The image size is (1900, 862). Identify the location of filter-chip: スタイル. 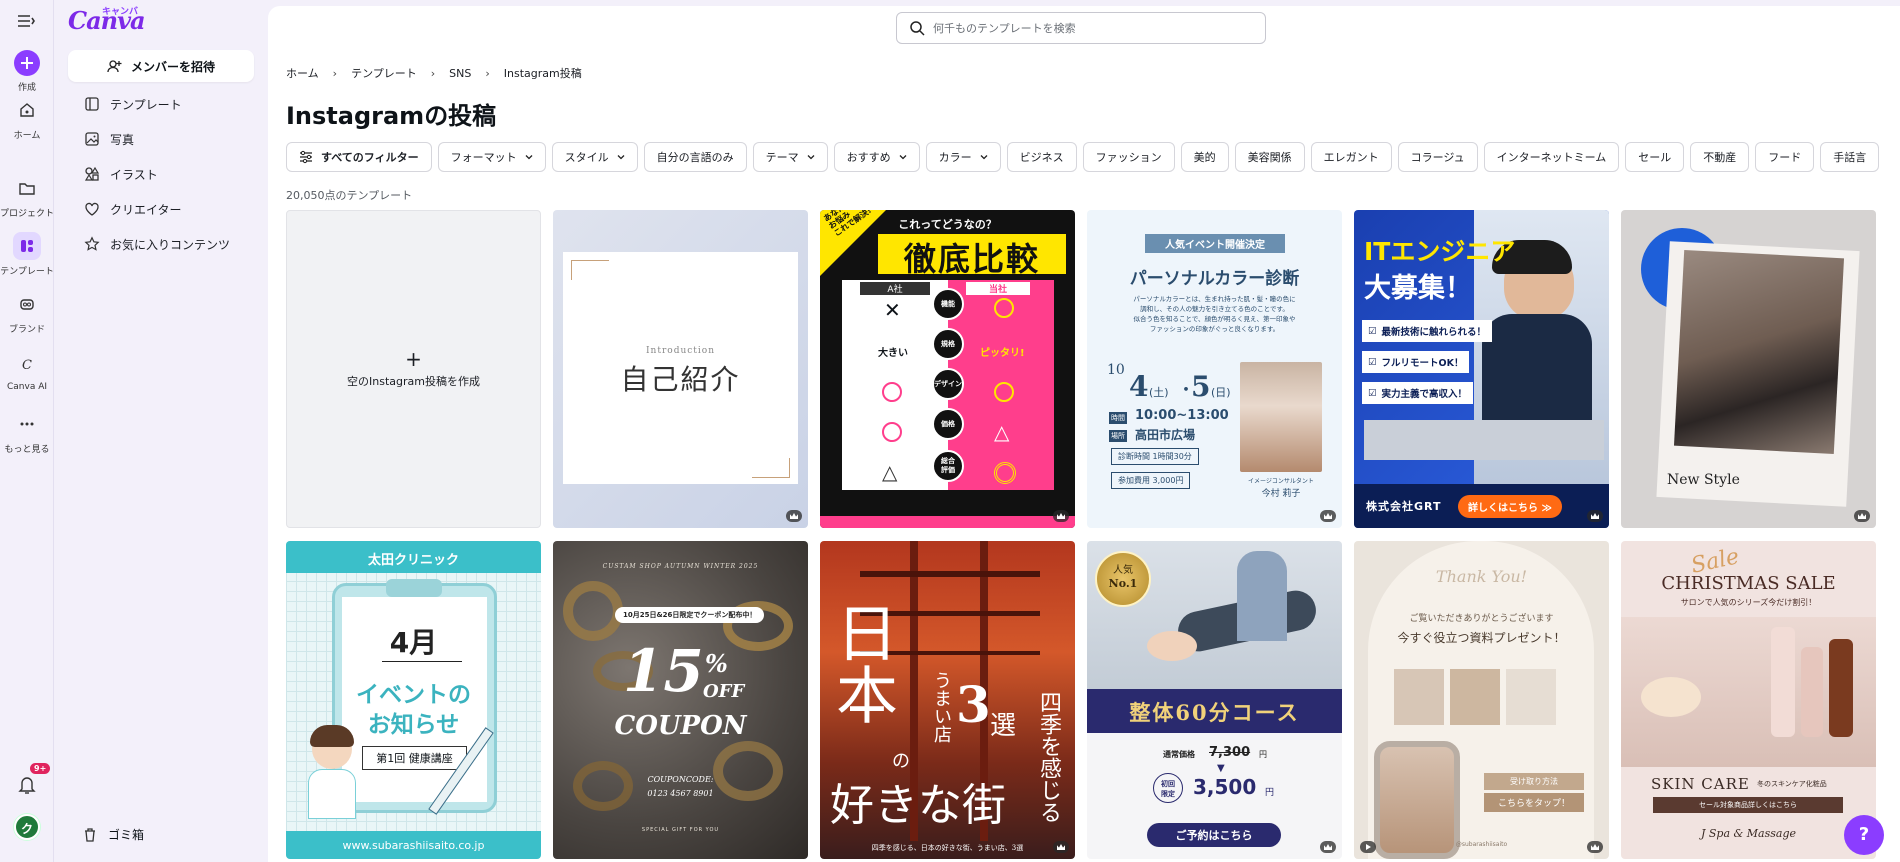
(594, 157).